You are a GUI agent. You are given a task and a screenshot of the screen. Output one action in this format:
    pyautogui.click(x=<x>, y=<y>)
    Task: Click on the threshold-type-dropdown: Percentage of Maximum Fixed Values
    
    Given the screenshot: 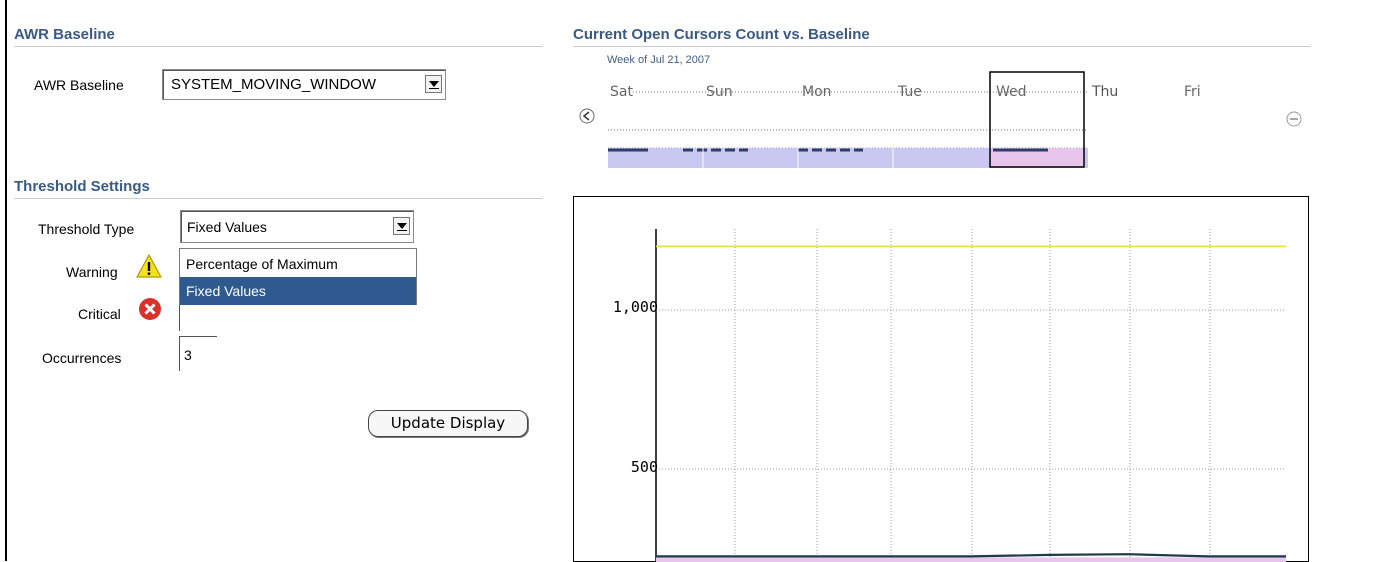 What is the action you would take?
    pyautogui.click(x=298, y=276)
    